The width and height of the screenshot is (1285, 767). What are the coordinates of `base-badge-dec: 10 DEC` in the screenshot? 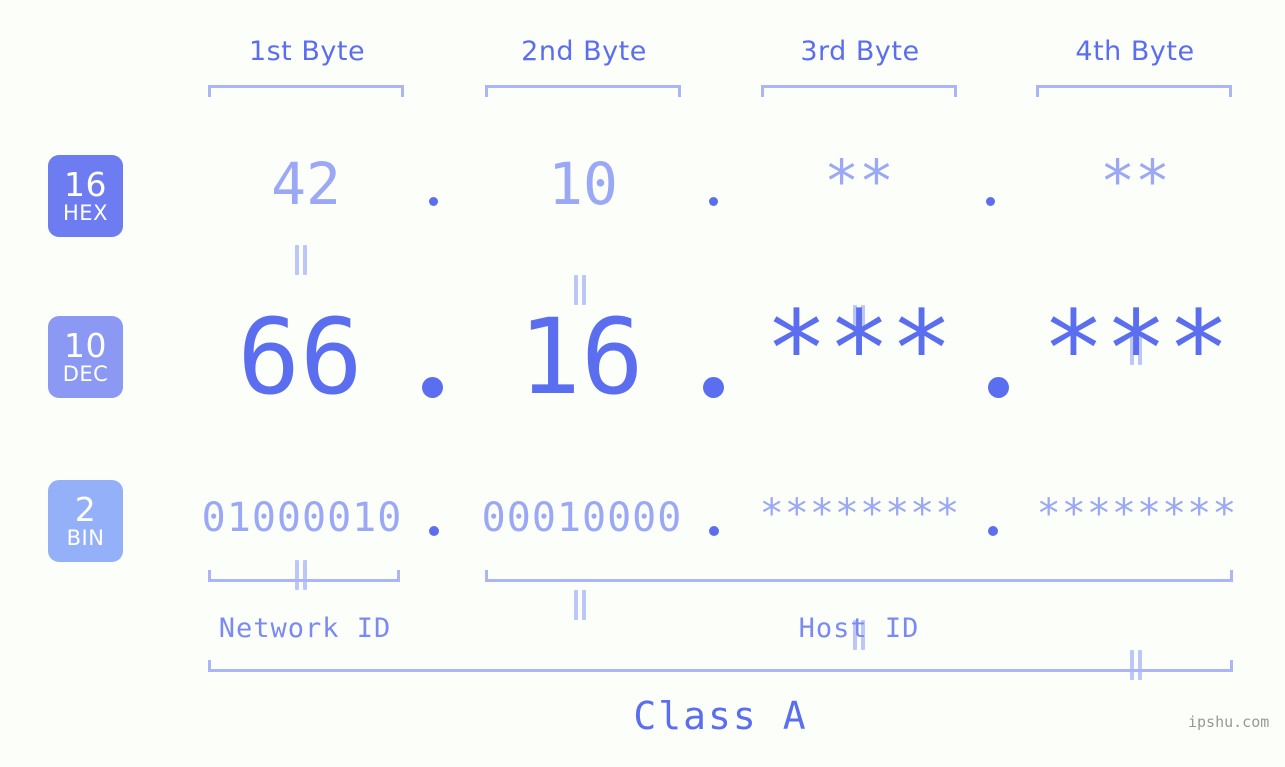 It's located at (85, 357).